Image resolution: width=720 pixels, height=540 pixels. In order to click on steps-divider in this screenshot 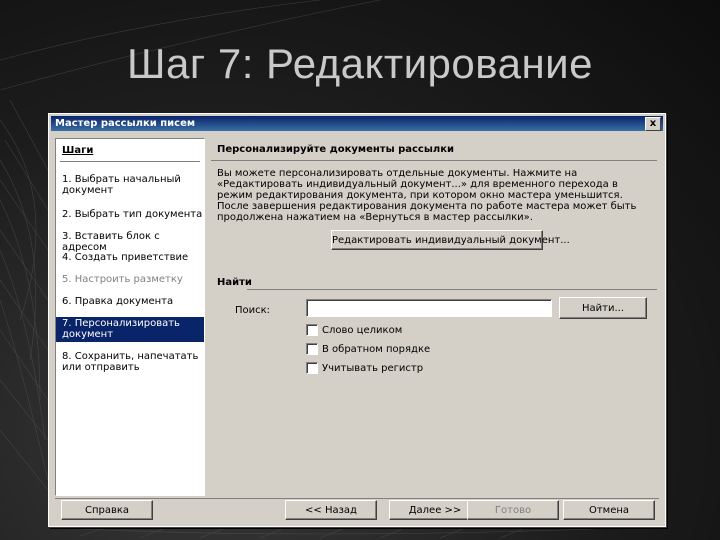, I will do `click(130, 161)`.